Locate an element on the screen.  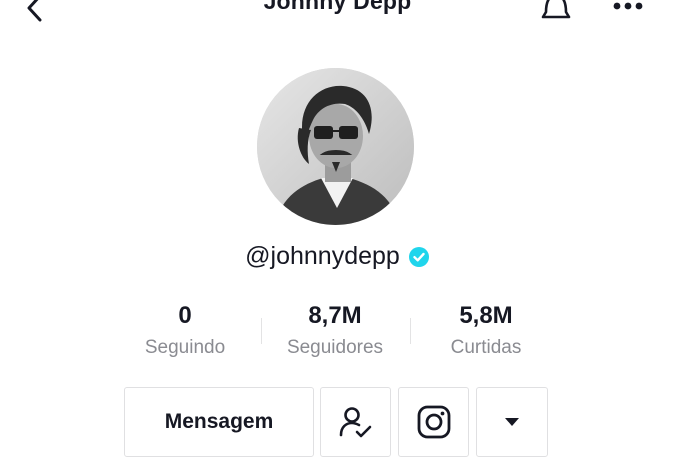
more-actions-dropdown is located at coordinates (512, 422).